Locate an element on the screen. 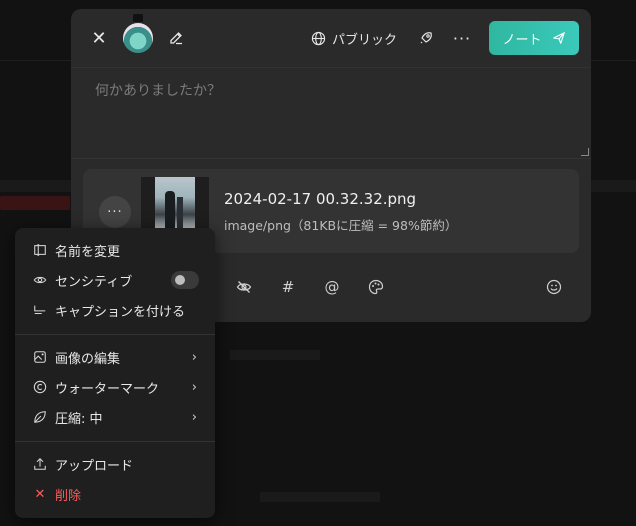 This screenshot has width=636, height=526. menu-item-caption: キャプションを付ける is located at coordinates (115, 310).